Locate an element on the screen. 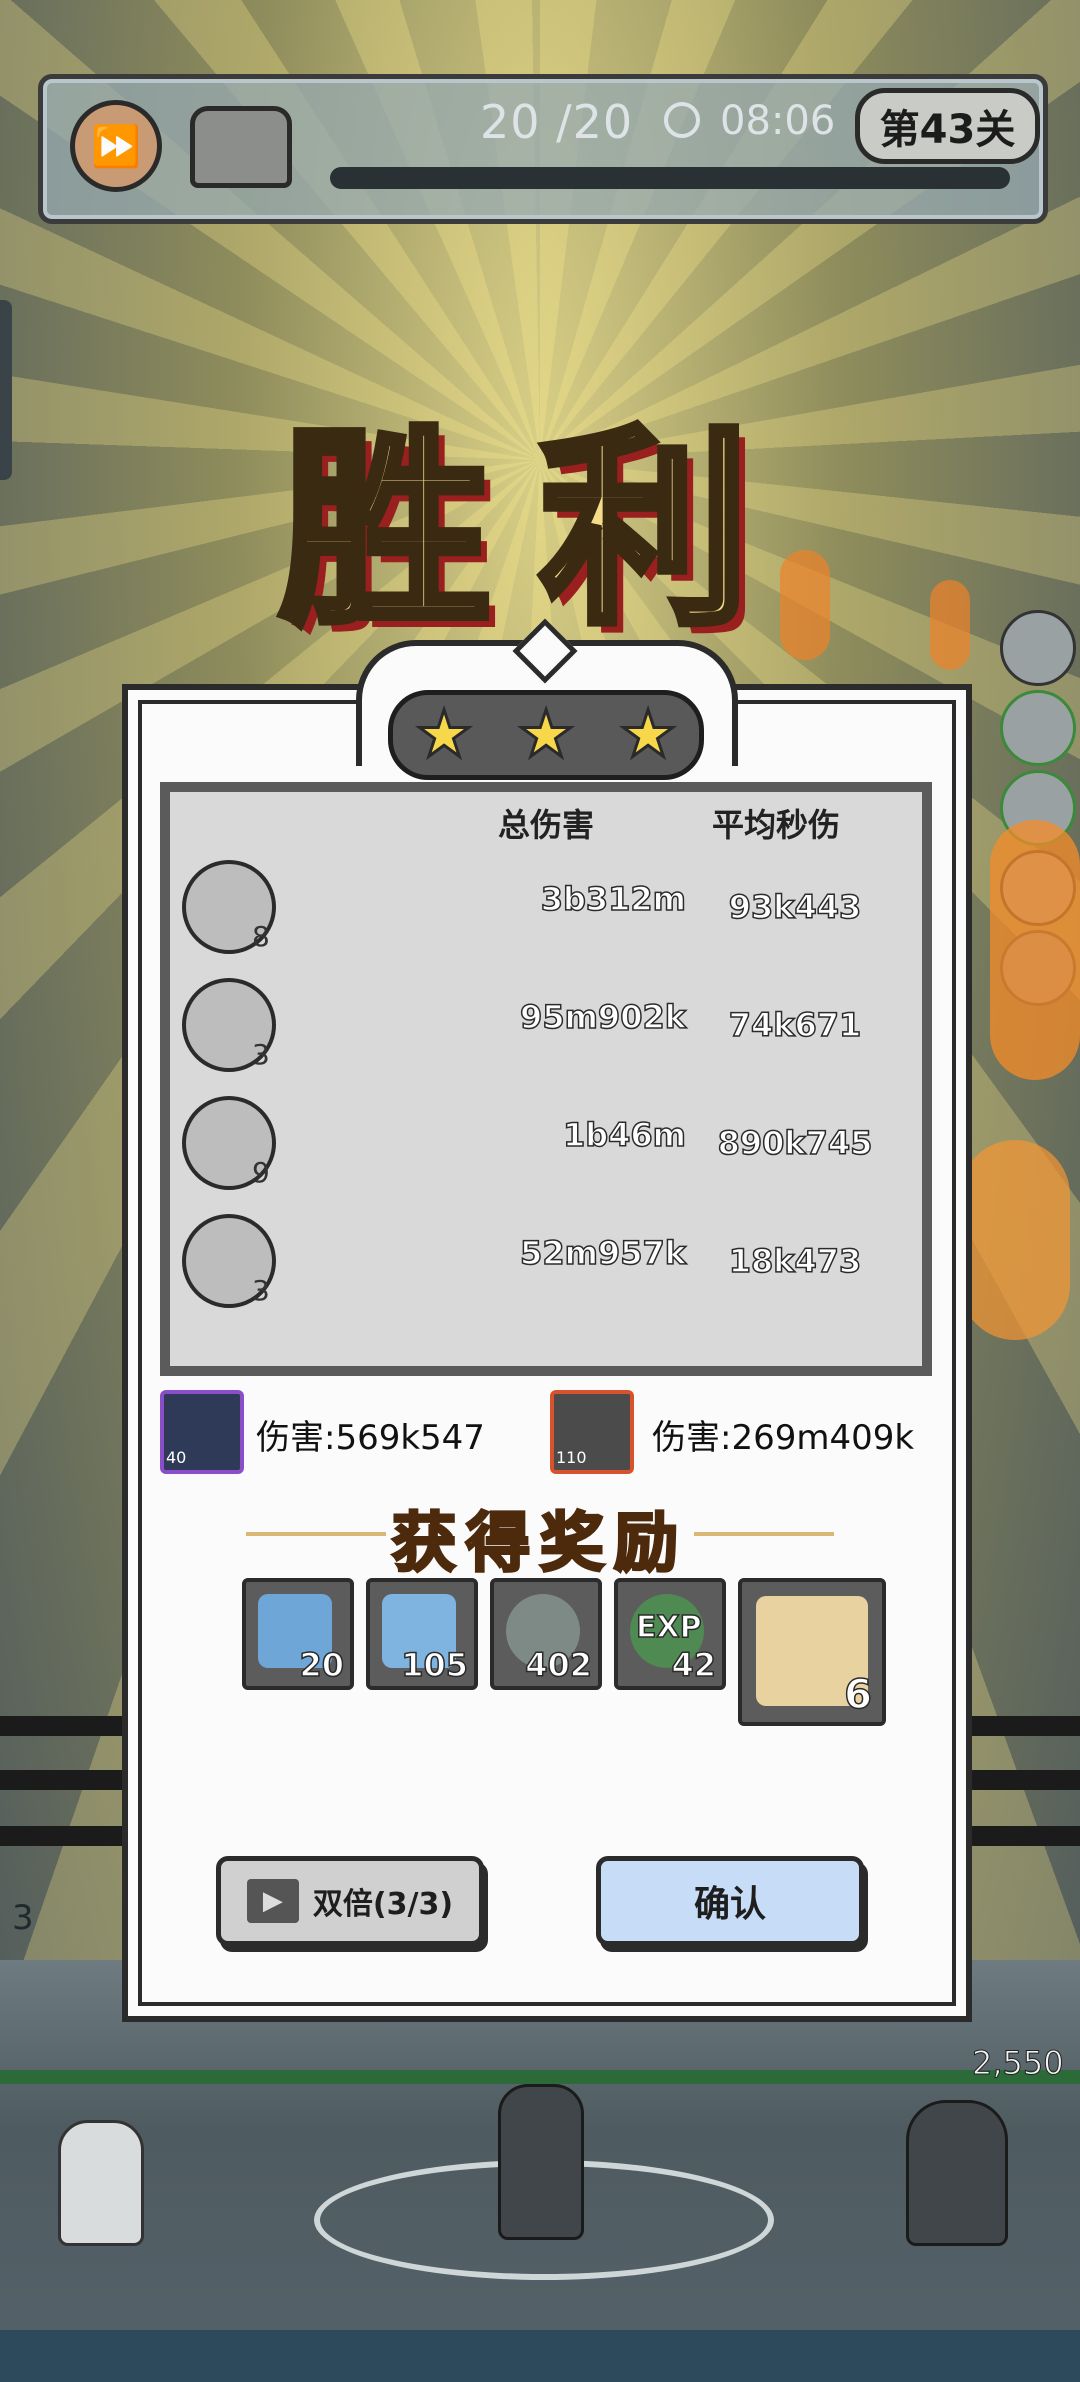 The width and height of the screenshot is (1080, 2382). total-damage-value: 3b312m is located at coordinates (613, 899).